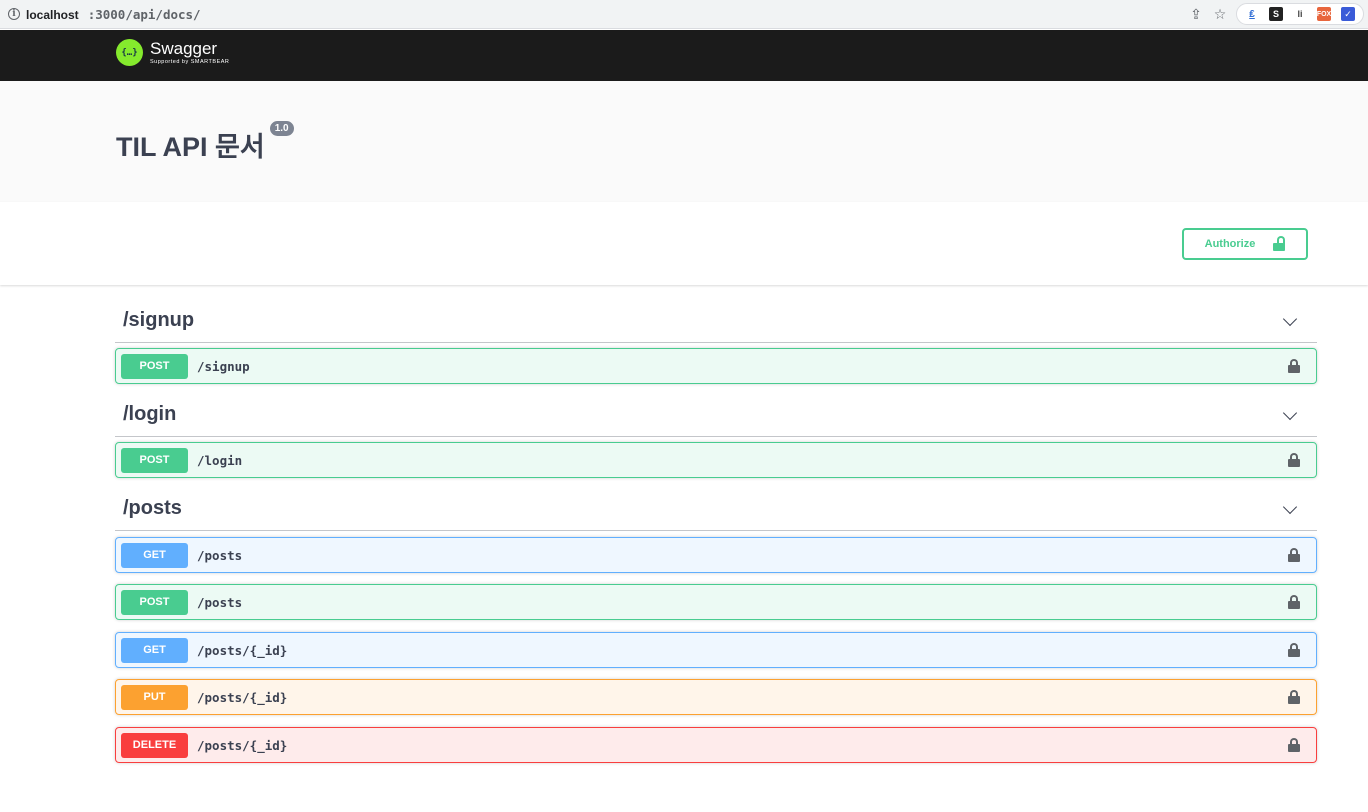 The width and height of the screenshot is (1368, 812). What do you see at coordinates (716, 555) in the screenshot?
I see `operation-get-posts: GET /posts` at bounding box center [716, 555].